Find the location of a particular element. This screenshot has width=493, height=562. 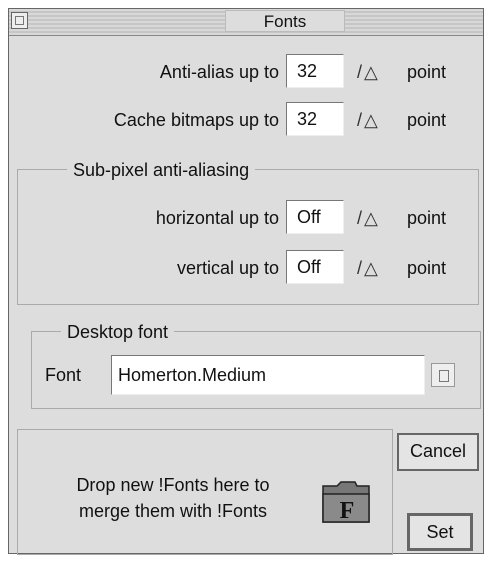

font-menu-icon is located at coordinates (443, 375).